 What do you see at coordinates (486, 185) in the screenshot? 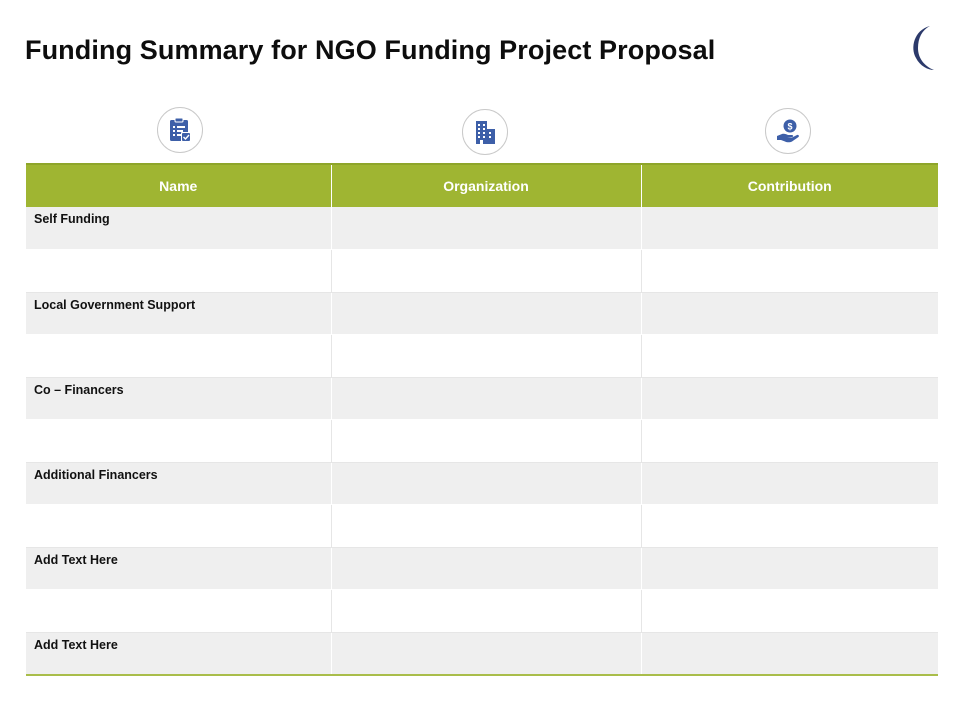
I see `column-header-organization: Organization` at bounding box center [486, 185].